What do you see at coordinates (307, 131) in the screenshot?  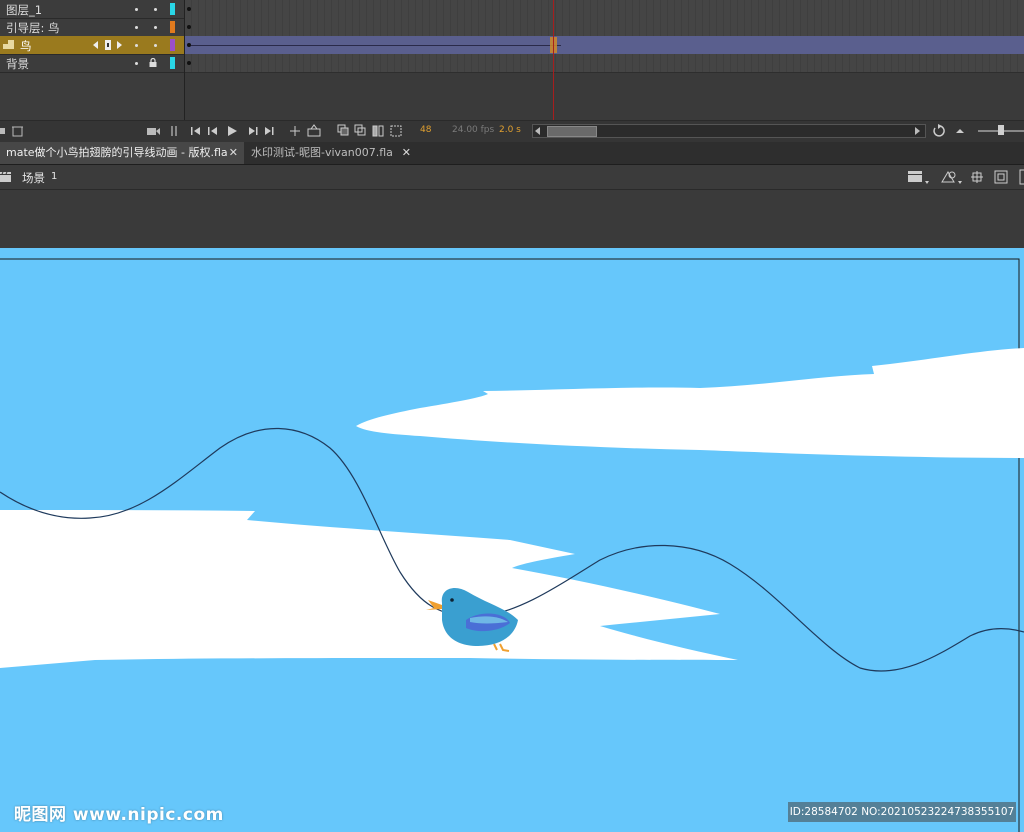 I see `loop-controls` at bounding box center [307, 131].